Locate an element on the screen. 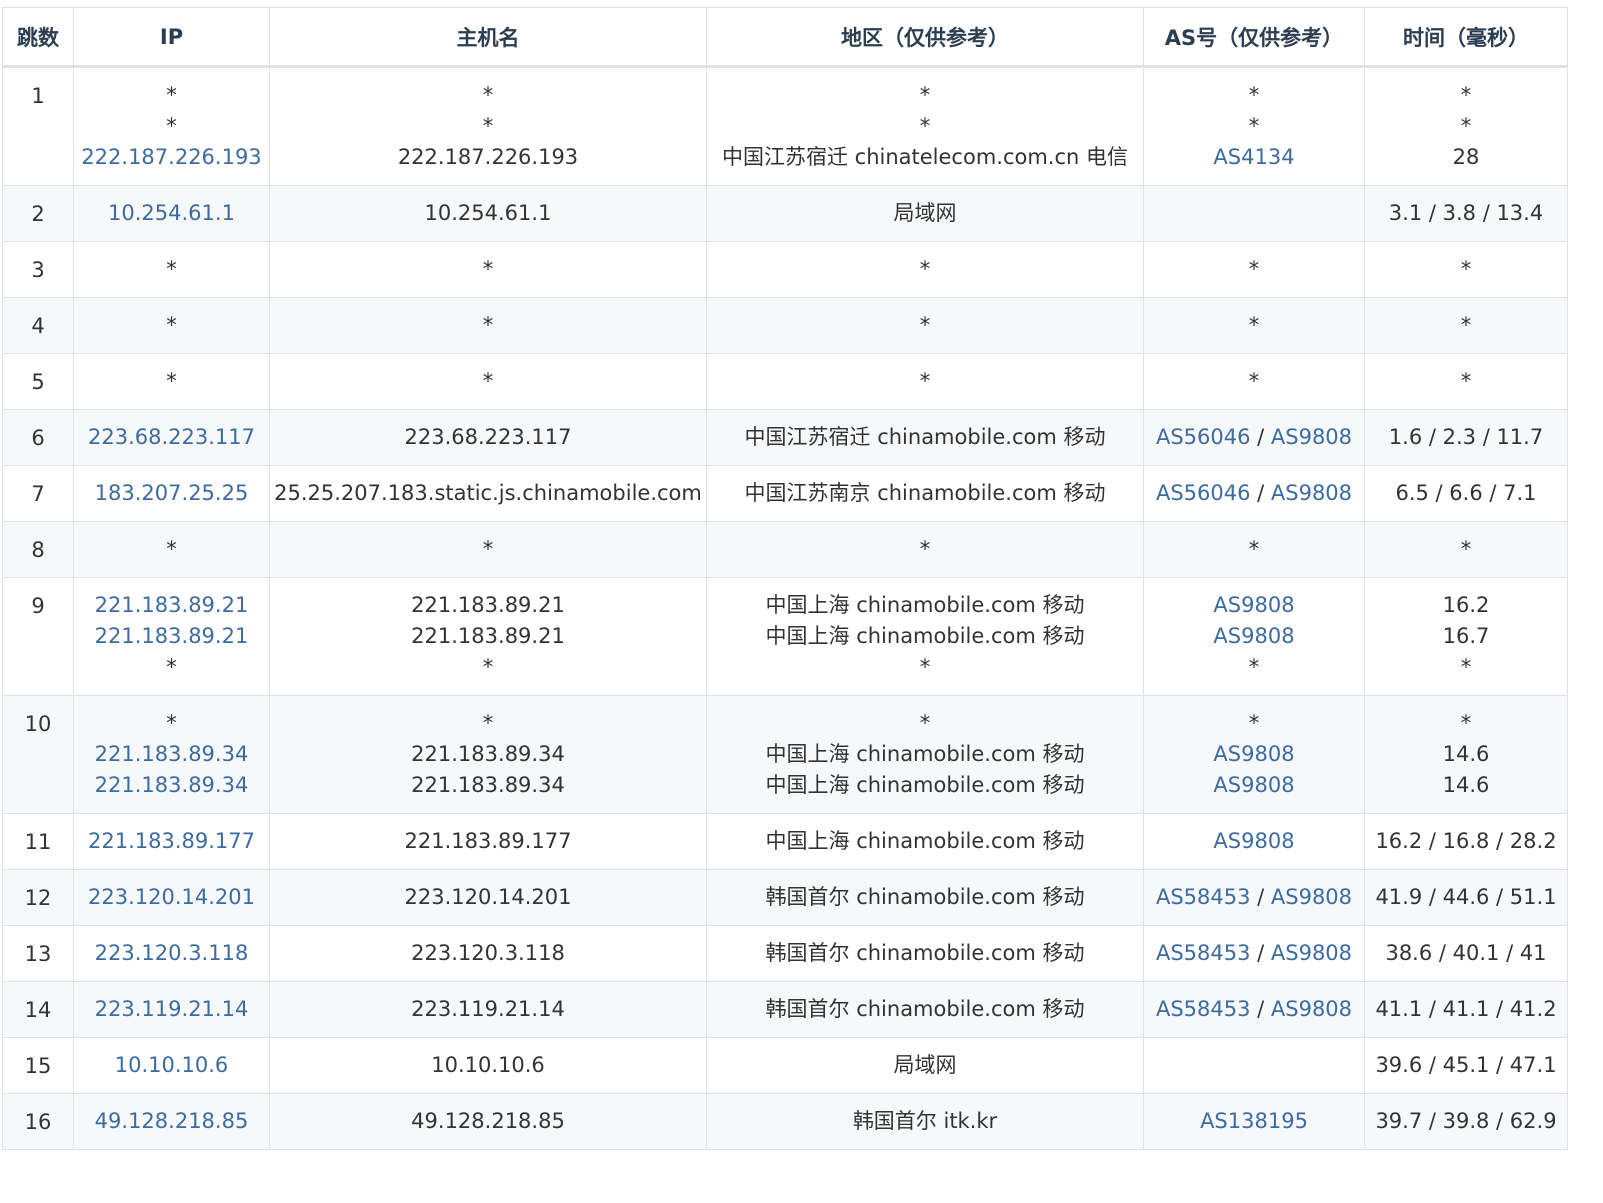 The height and width of the screenshot is (1203, 1603). hostname-cell: * 221.183.89.34 221.183.89.34 is located at coordinates (488, 754).